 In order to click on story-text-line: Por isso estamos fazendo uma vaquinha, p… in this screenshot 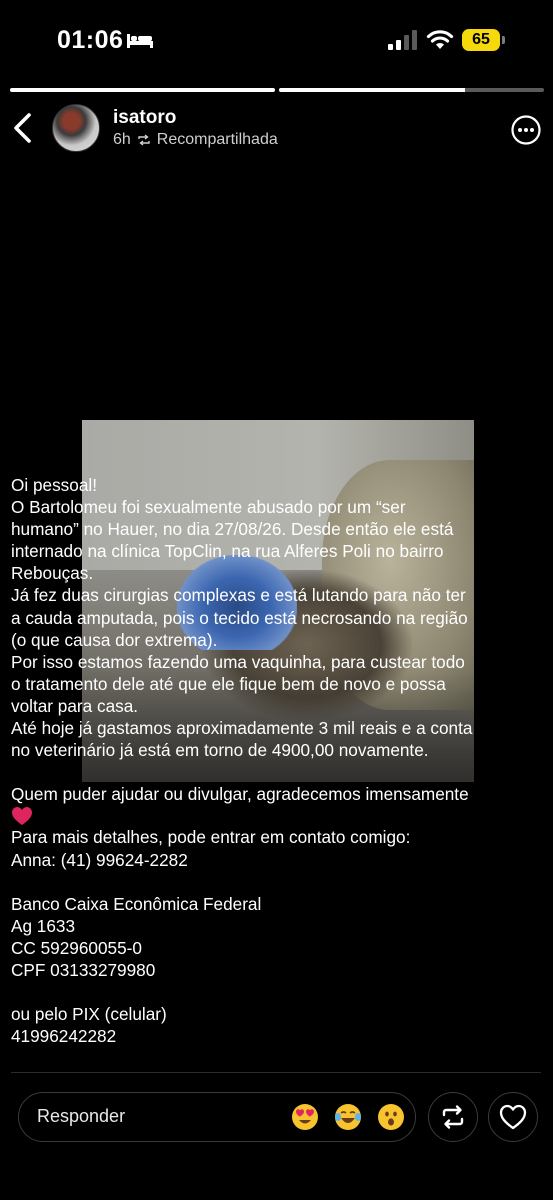, I will do `click(238, 661)`.